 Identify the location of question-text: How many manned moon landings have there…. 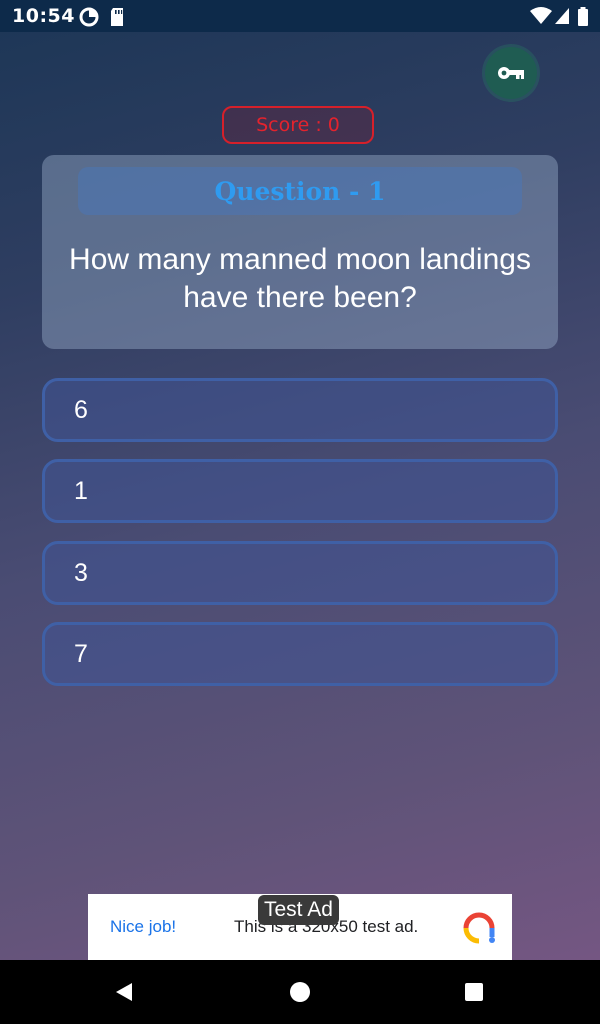
(300, 278).